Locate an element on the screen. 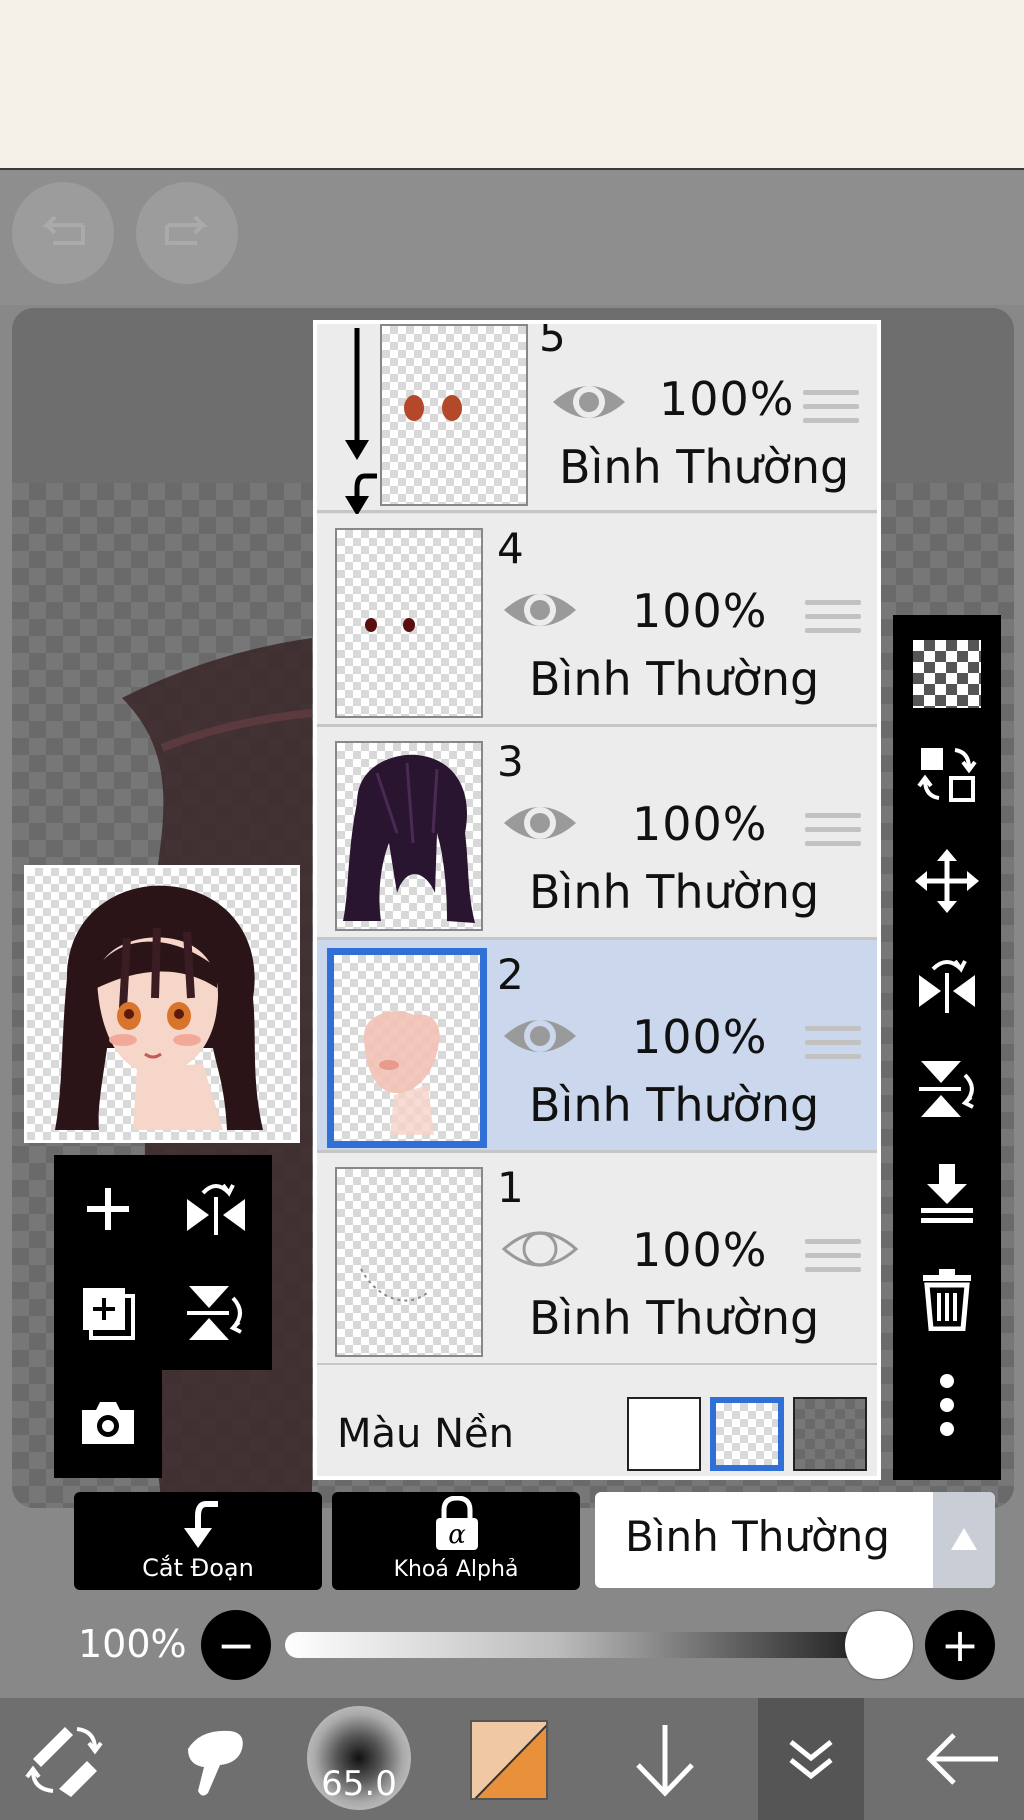 This screenshot has height=1820, width=1024. opacity-increase-button: + is located at coordinates (960, 1645).